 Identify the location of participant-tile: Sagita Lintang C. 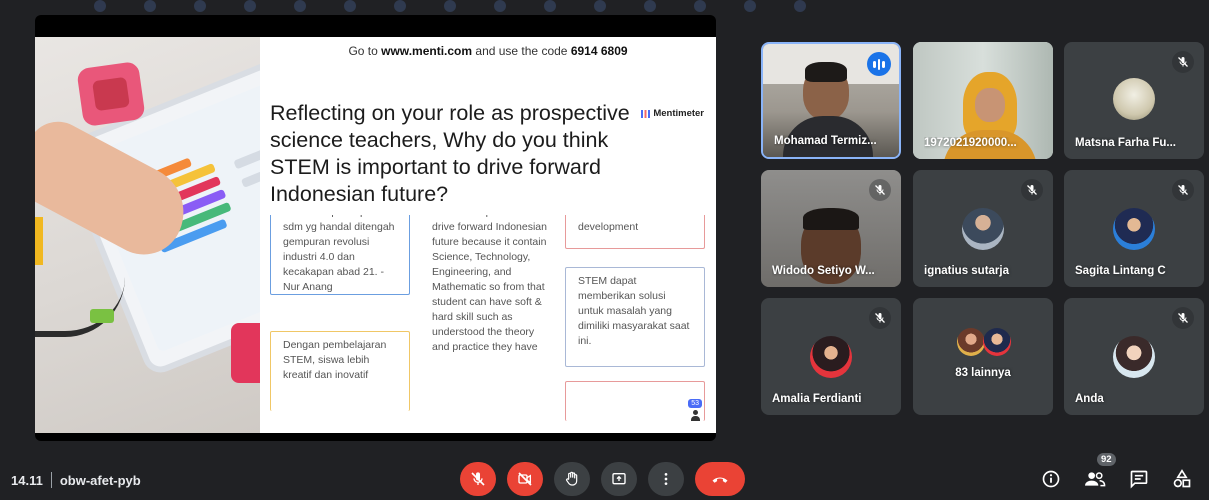
(1134, 228).